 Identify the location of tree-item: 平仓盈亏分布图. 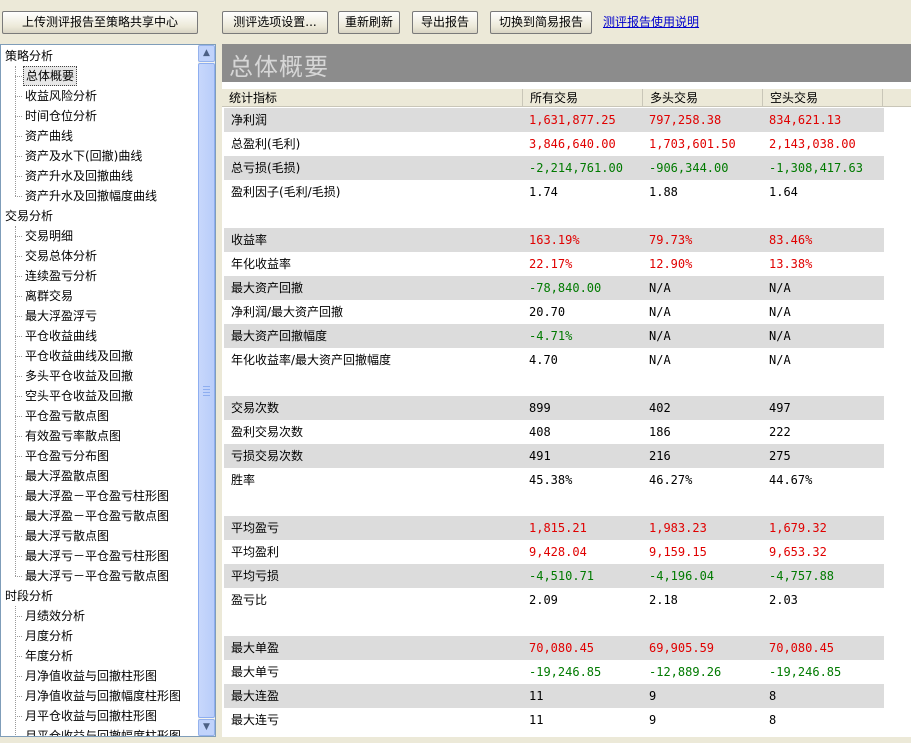
(67, 456).